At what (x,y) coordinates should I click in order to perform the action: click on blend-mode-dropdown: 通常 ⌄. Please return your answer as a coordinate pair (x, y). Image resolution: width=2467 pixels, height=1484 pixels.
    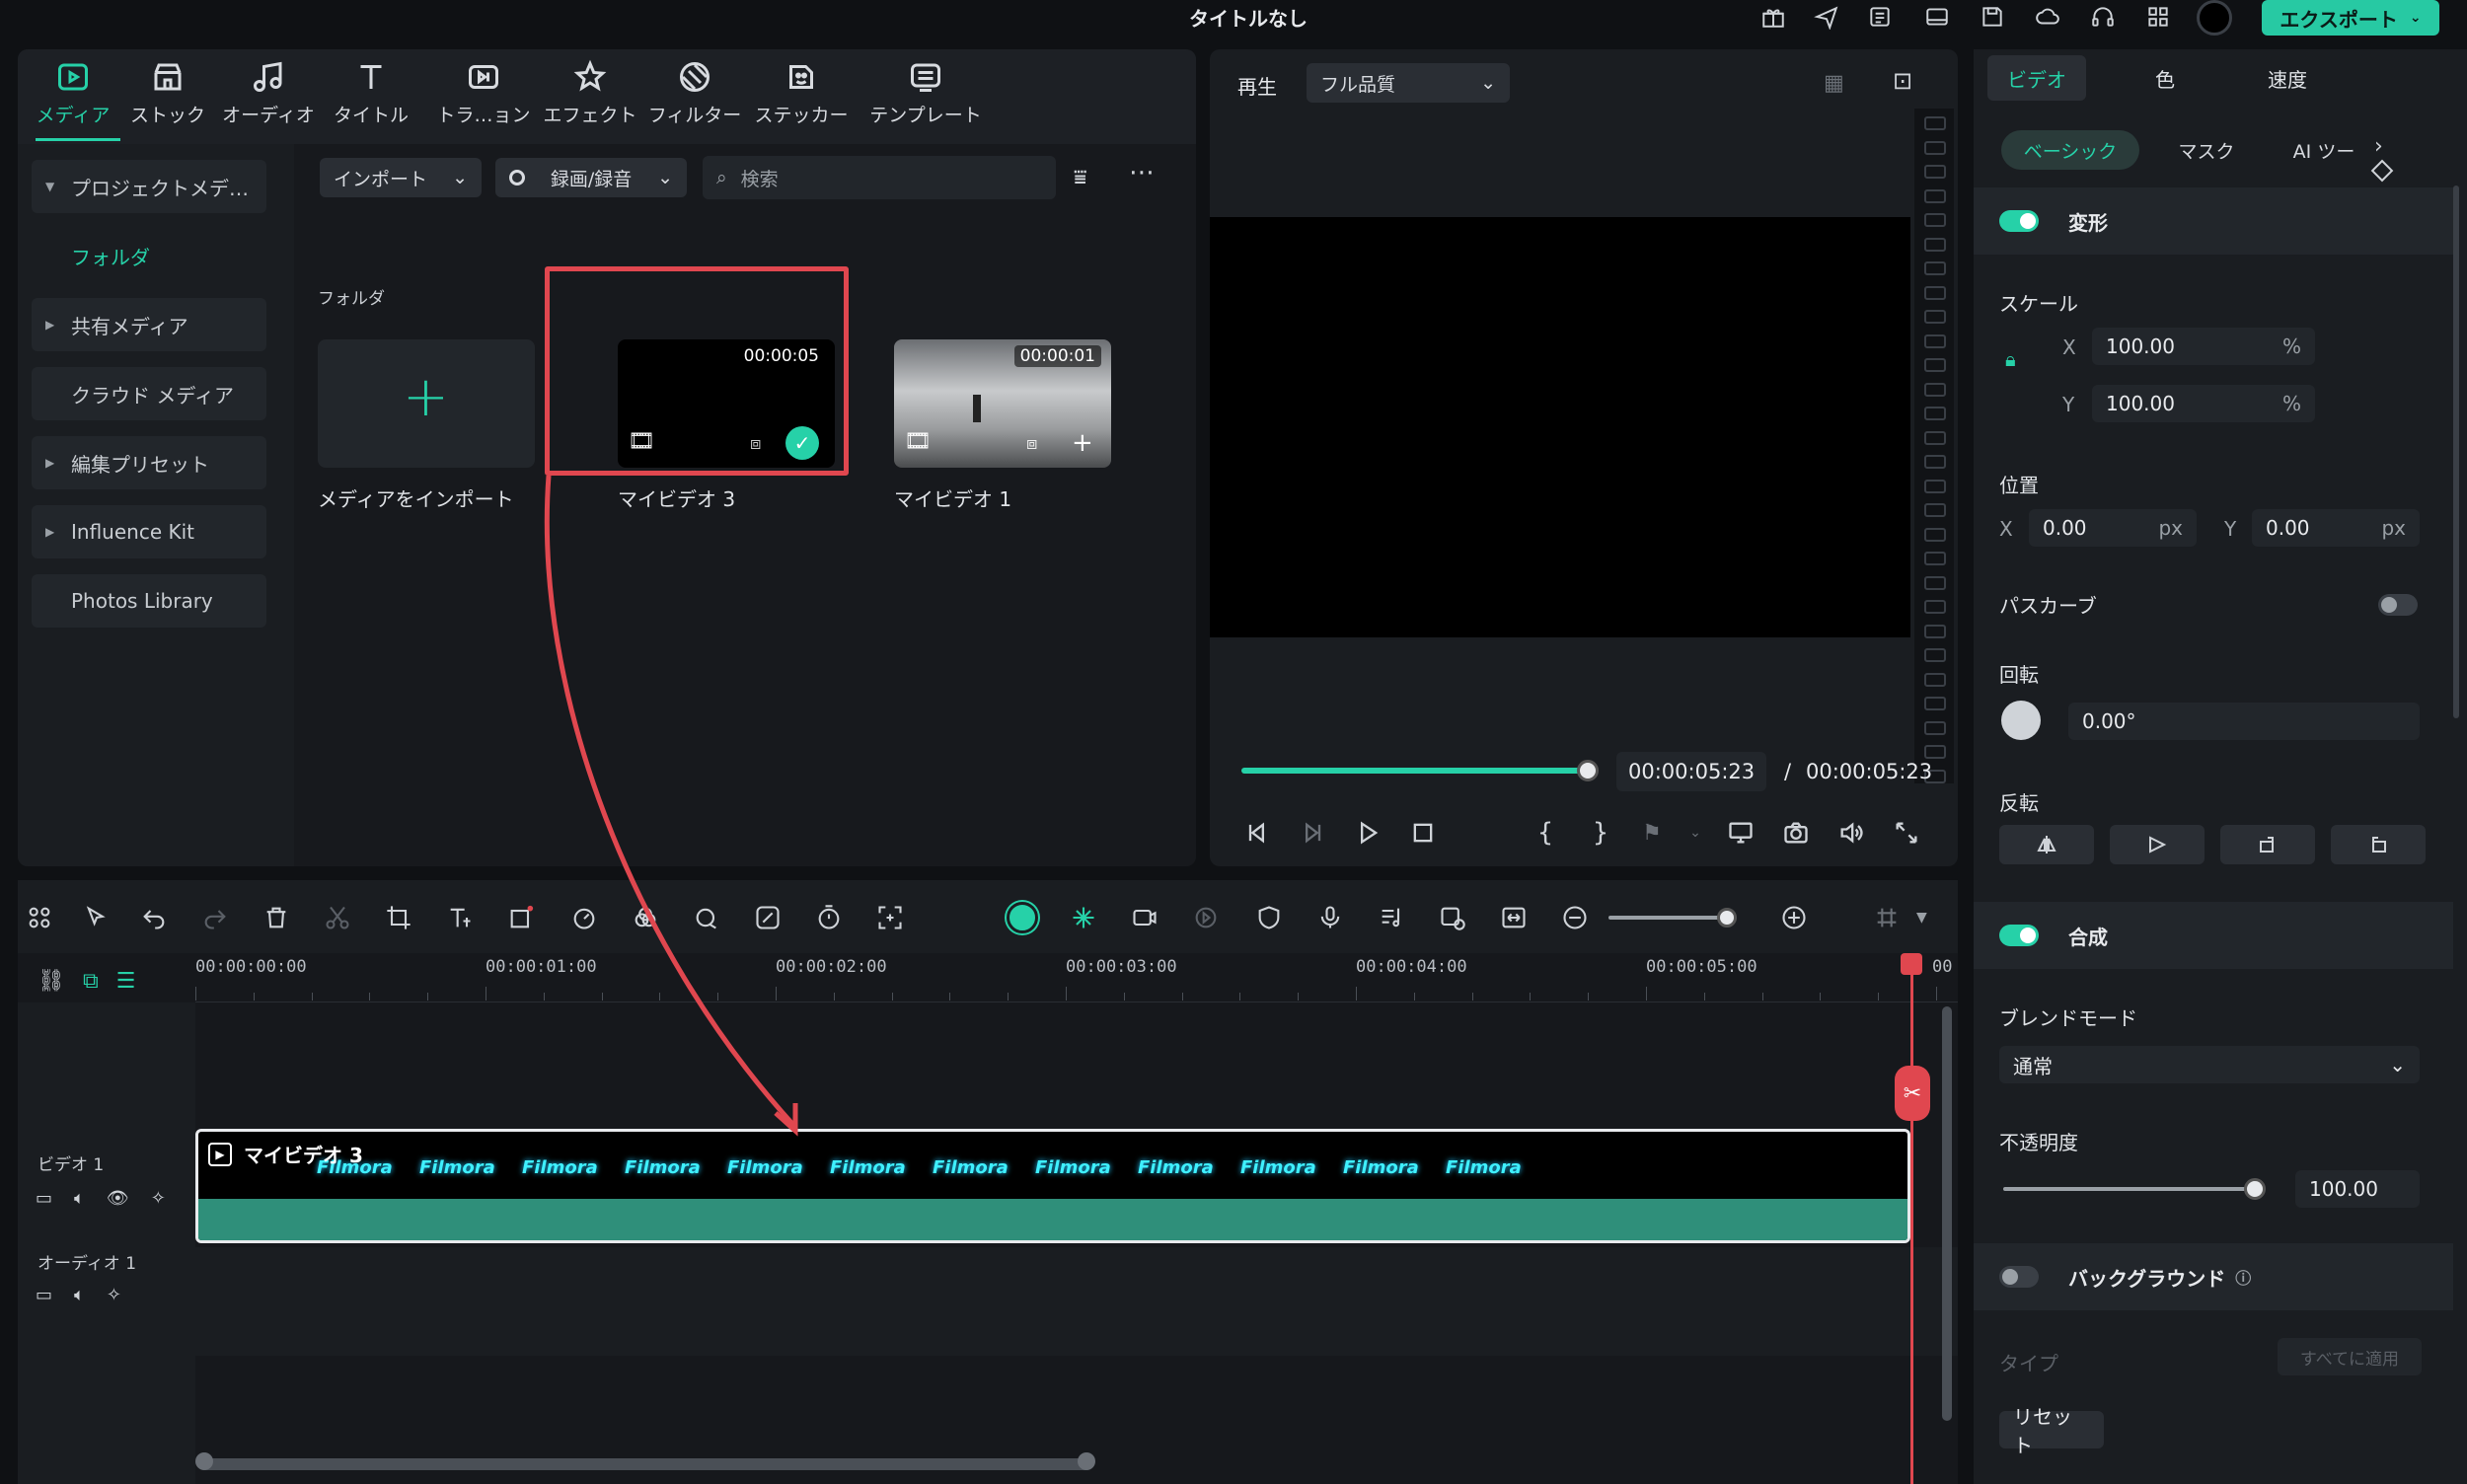
    Looking at the image, I should click on (2209, 1064).